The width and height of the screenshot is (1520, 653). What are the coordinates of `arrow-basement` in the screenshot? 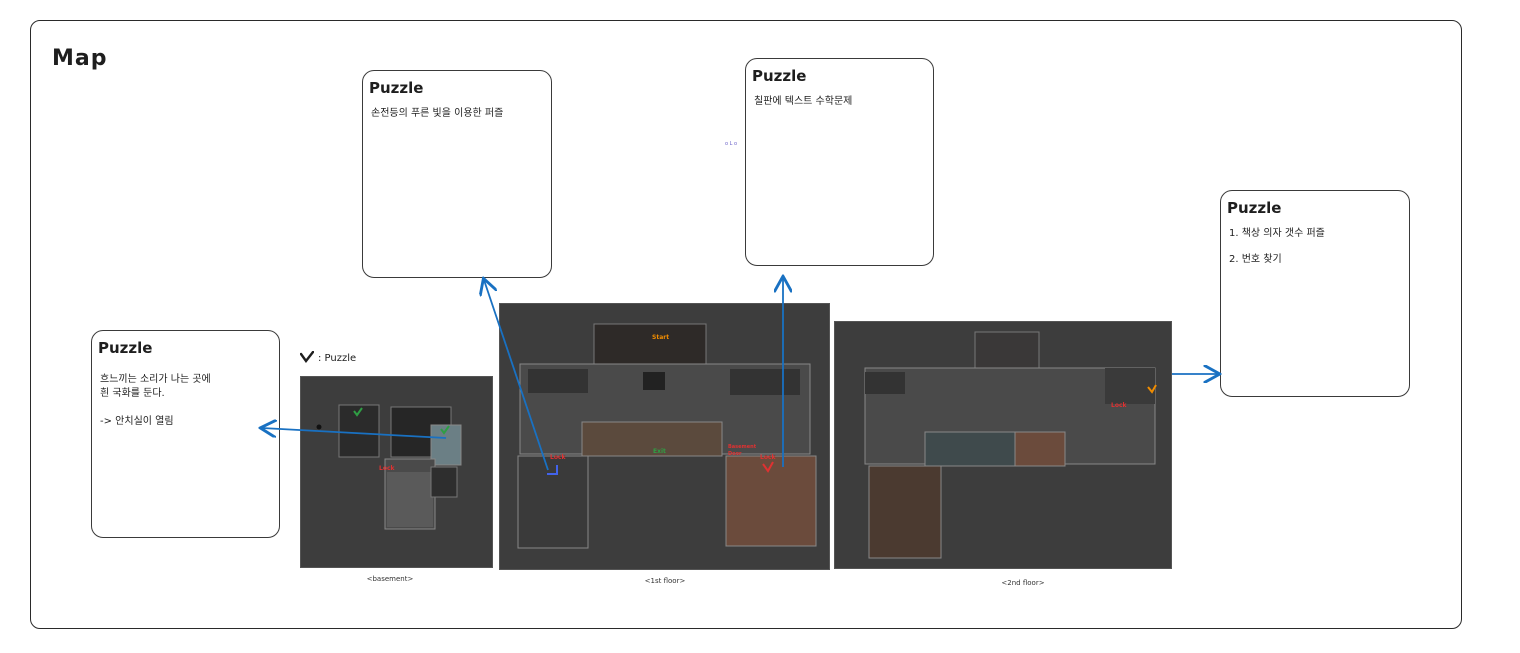 It's located at (354, 433).